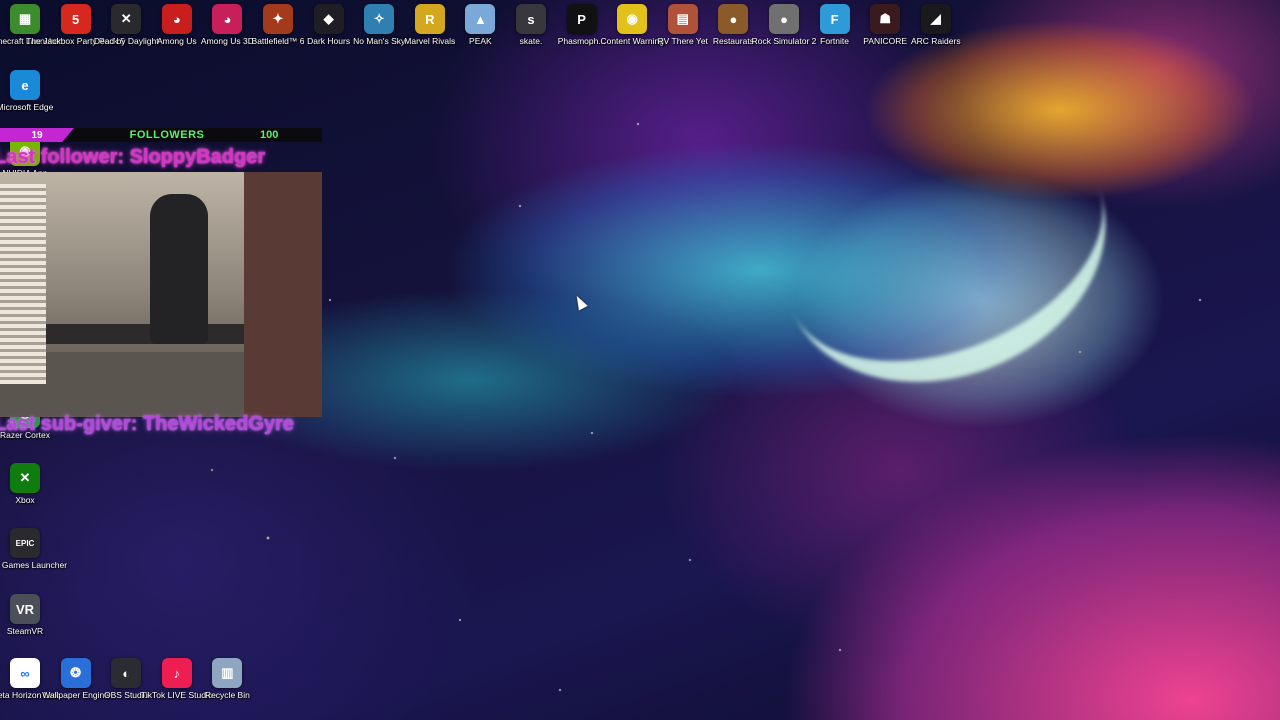 Image resolution: width=1280 pixels, height=720 pixels. Describe the element at coordinates (126, 673) in the screenshot. I see `obs-studio-icon: ◐` at that location.